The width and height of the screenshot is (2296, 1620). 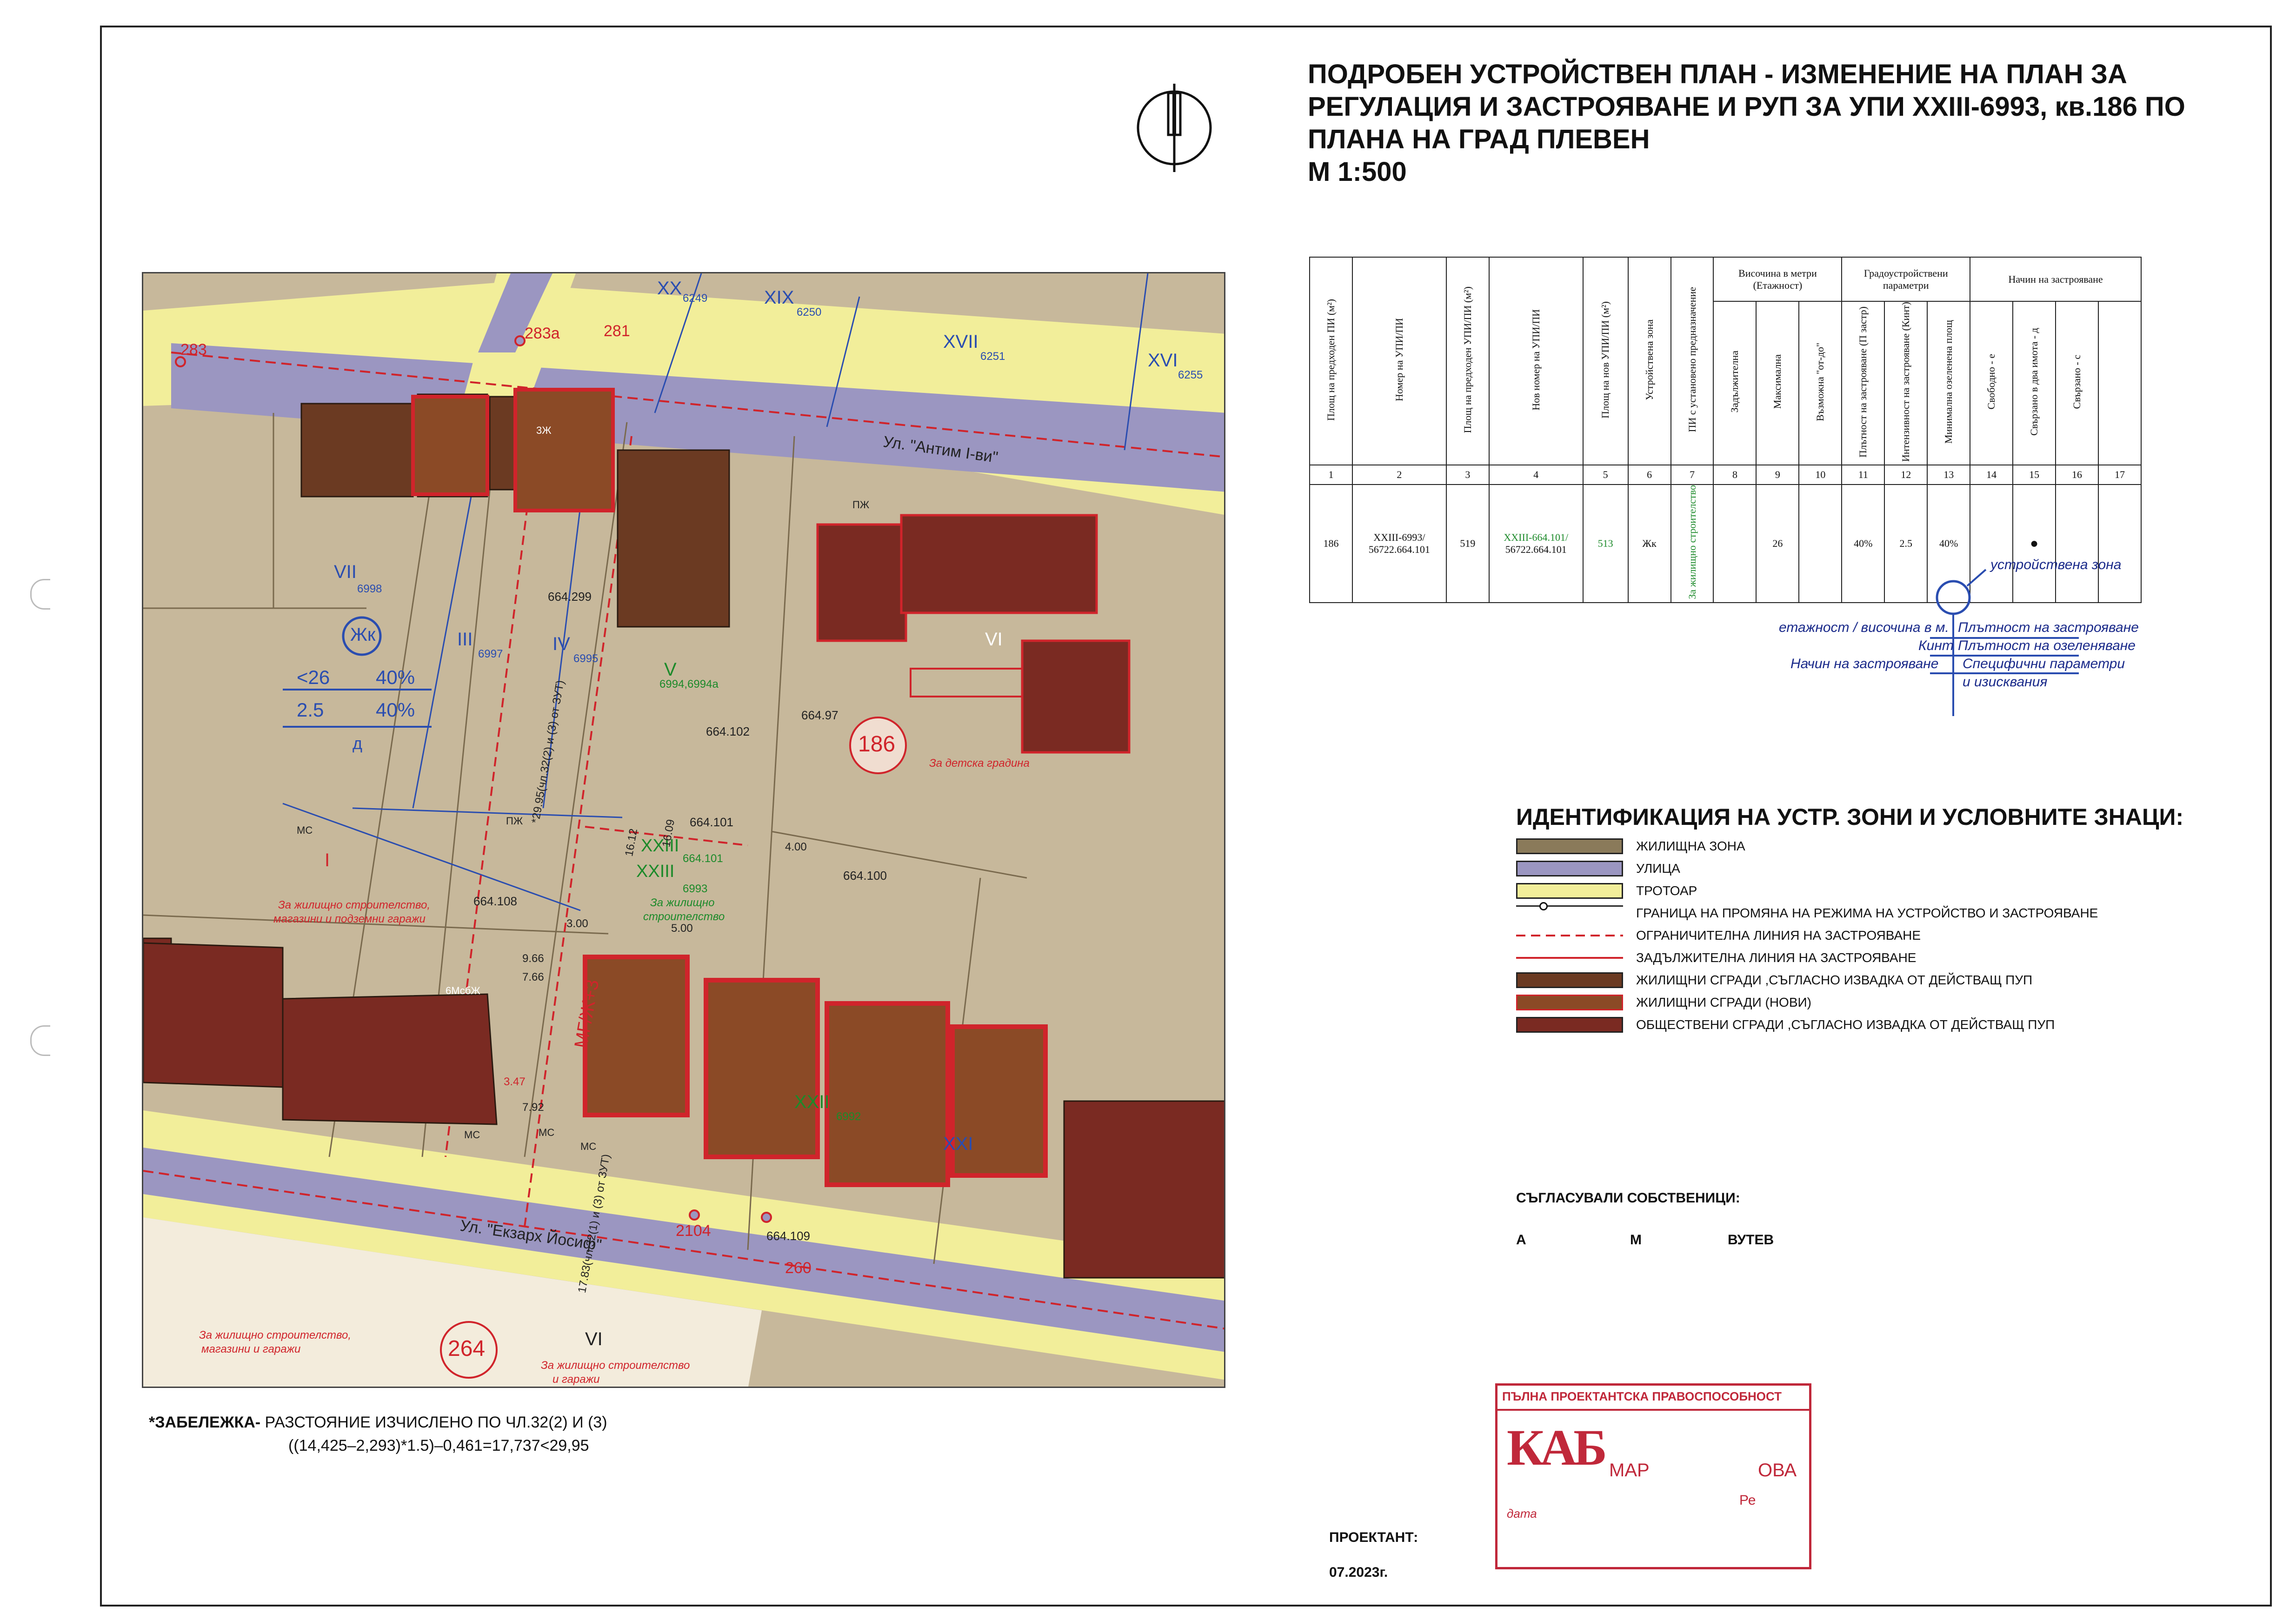 What do you see at coordinates (251, 1349) in the screenshot?
I see `purpose-label: магазини и гаражи` at bounding box center [251, 1349].